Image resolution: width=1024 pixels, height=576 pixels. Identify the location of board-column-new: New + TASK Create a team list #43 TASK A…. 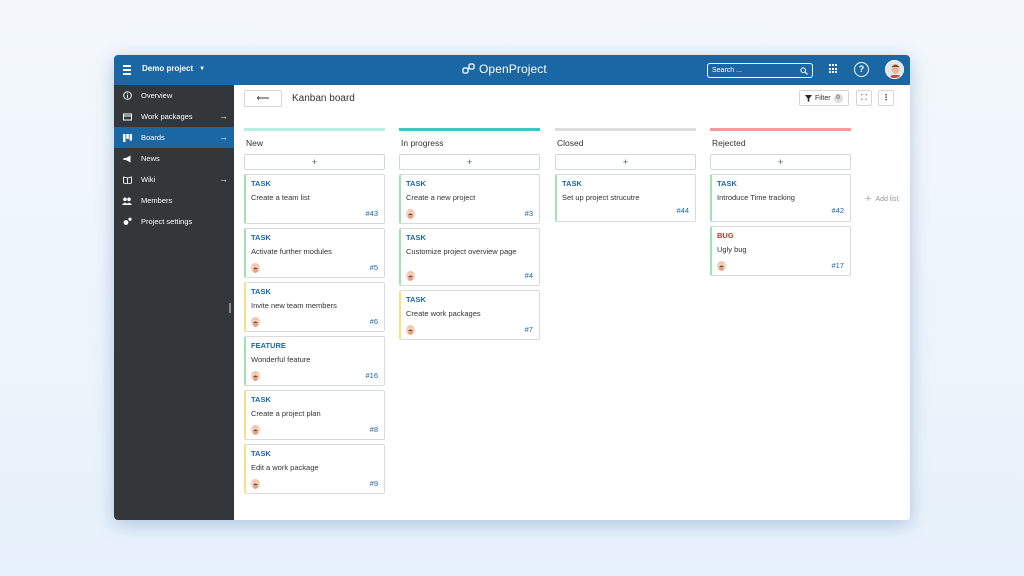
(314, 311).